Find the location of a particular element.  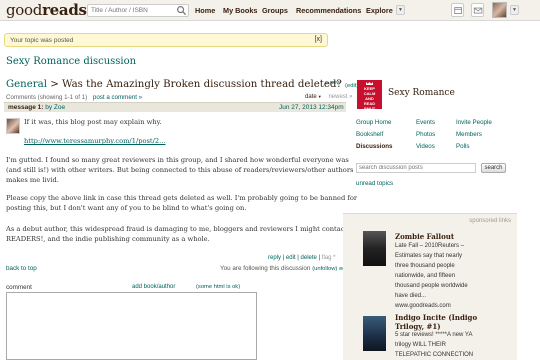

group-image-word: SMUT is located at coordinates (369, 108).